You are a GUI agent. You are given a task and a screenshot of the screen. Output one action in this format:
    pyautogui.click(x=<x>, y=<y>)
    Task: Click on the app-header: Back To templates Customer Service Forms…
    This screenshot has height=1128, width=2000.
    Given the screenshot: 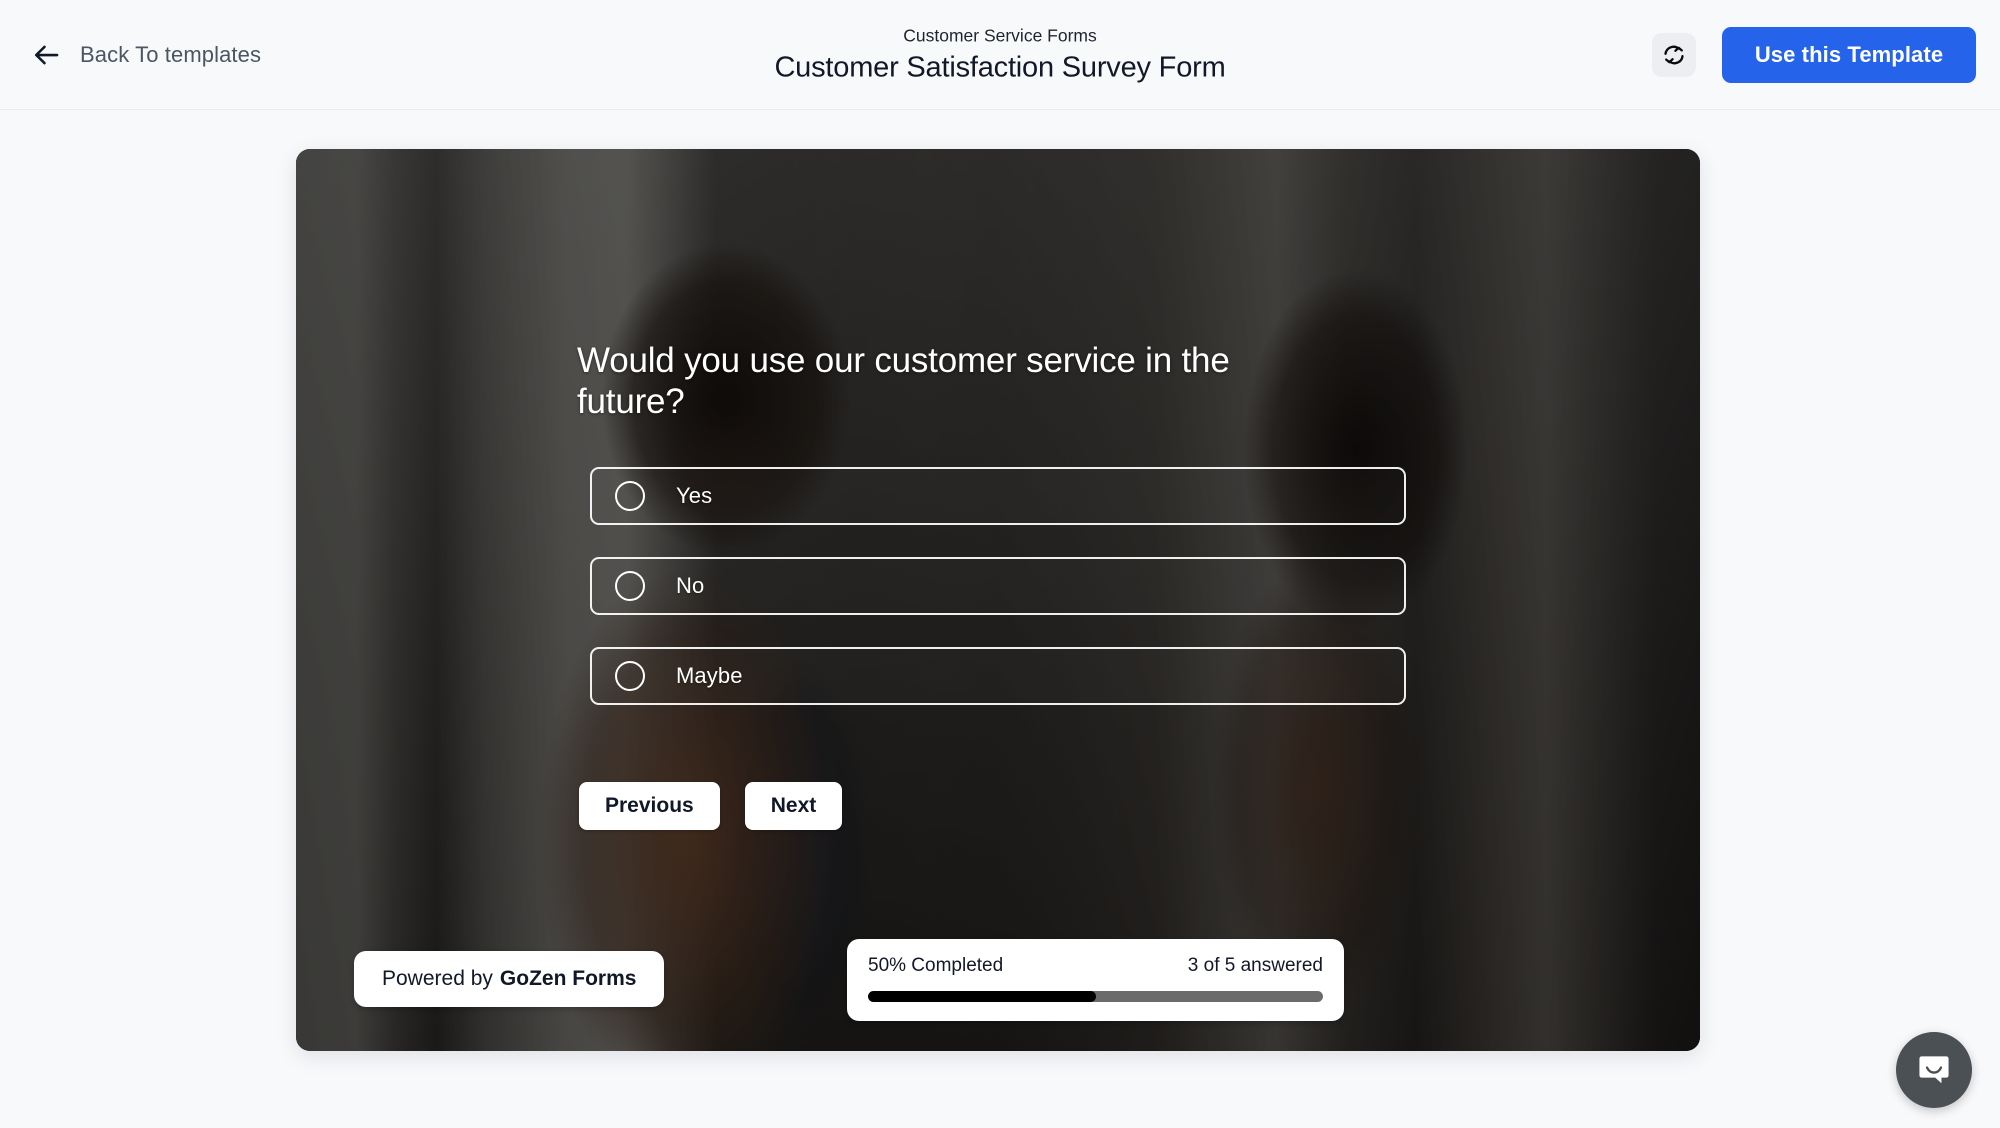 What is the action you would take?
    pyautogui.click(x=1000, y=55)
    